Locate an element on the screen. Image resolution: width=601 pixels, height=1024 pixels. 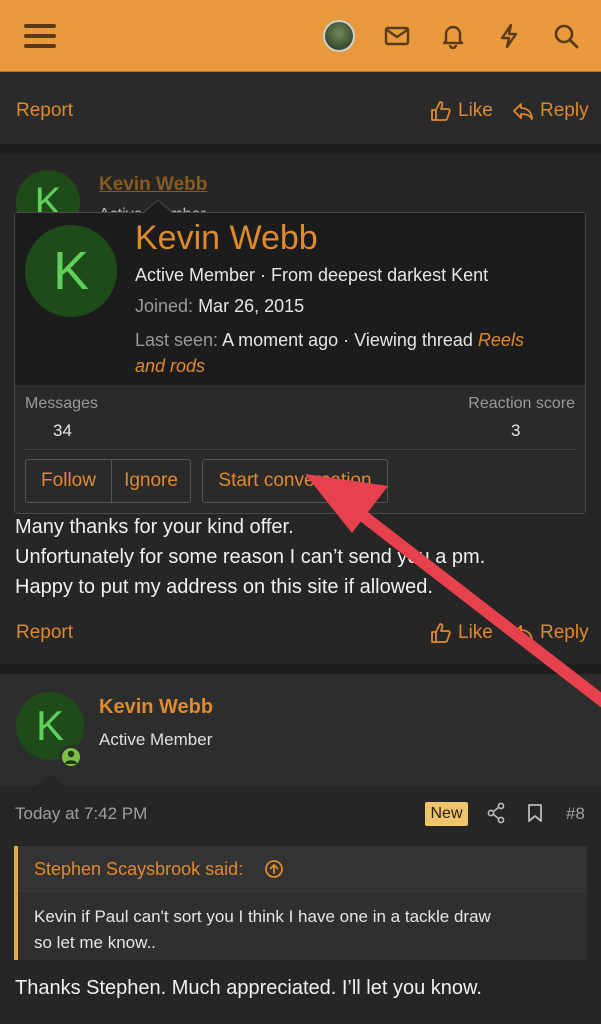
quote-jump-icon is located at coordinates (274, 869).